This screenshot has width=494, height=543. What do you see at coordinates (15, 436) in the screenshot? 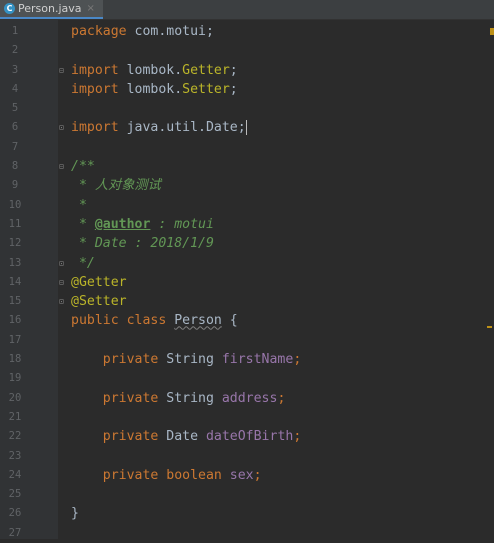
I see `line-number: 22` at bounding box center [15, 436].